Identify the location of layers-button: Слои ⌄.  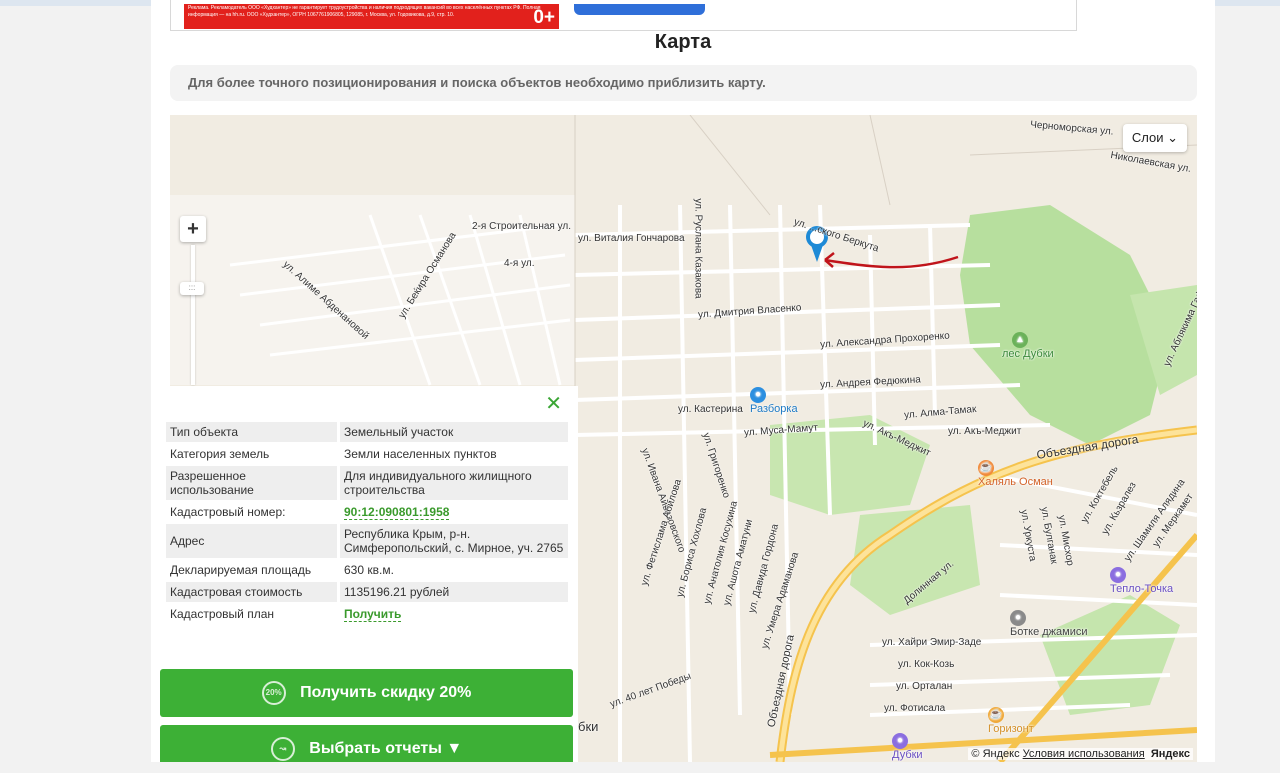
(1155, 138).